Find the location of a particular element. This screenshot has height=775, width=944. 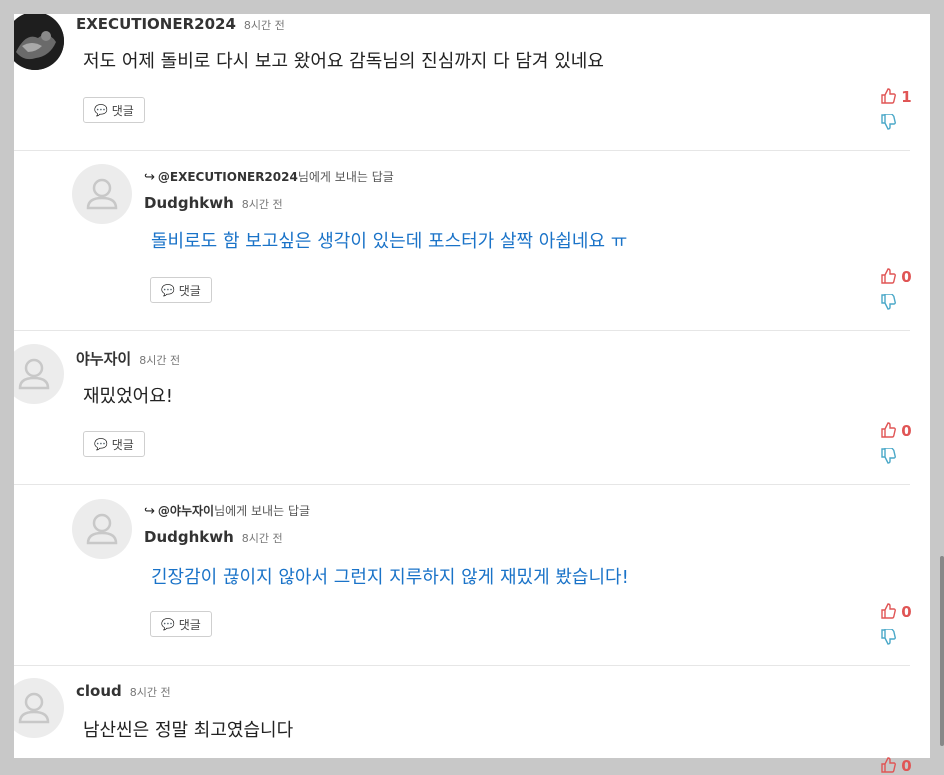

author-name: cloud is located at coordinates (99, 691).